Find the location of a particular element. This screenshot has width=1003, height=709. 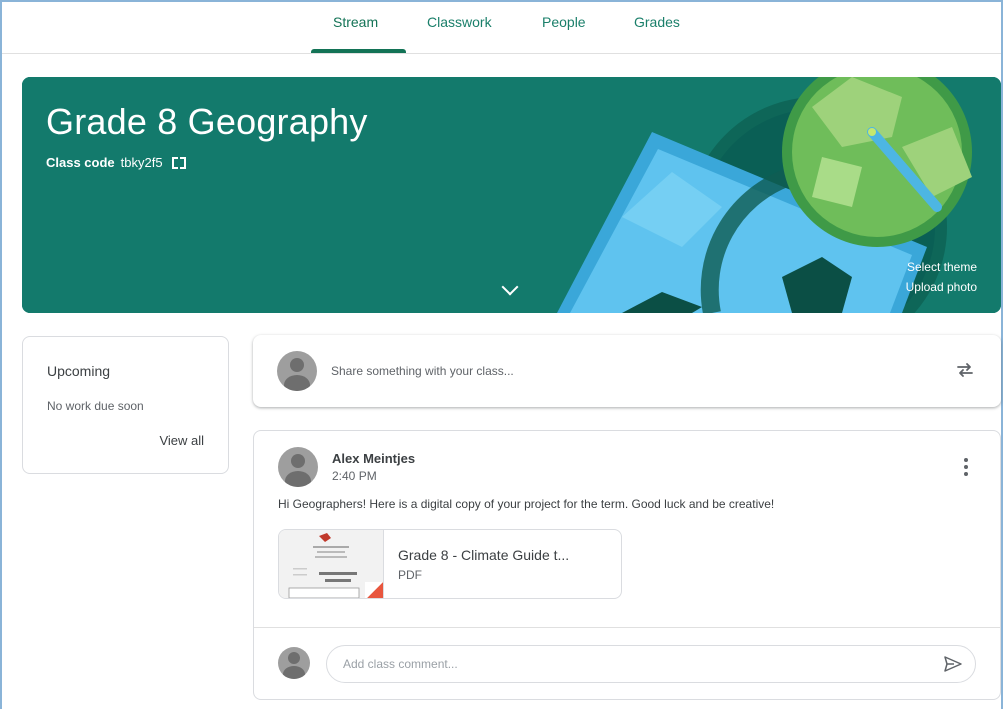

class-code-label: Class code is located at coordinates (80, 162).